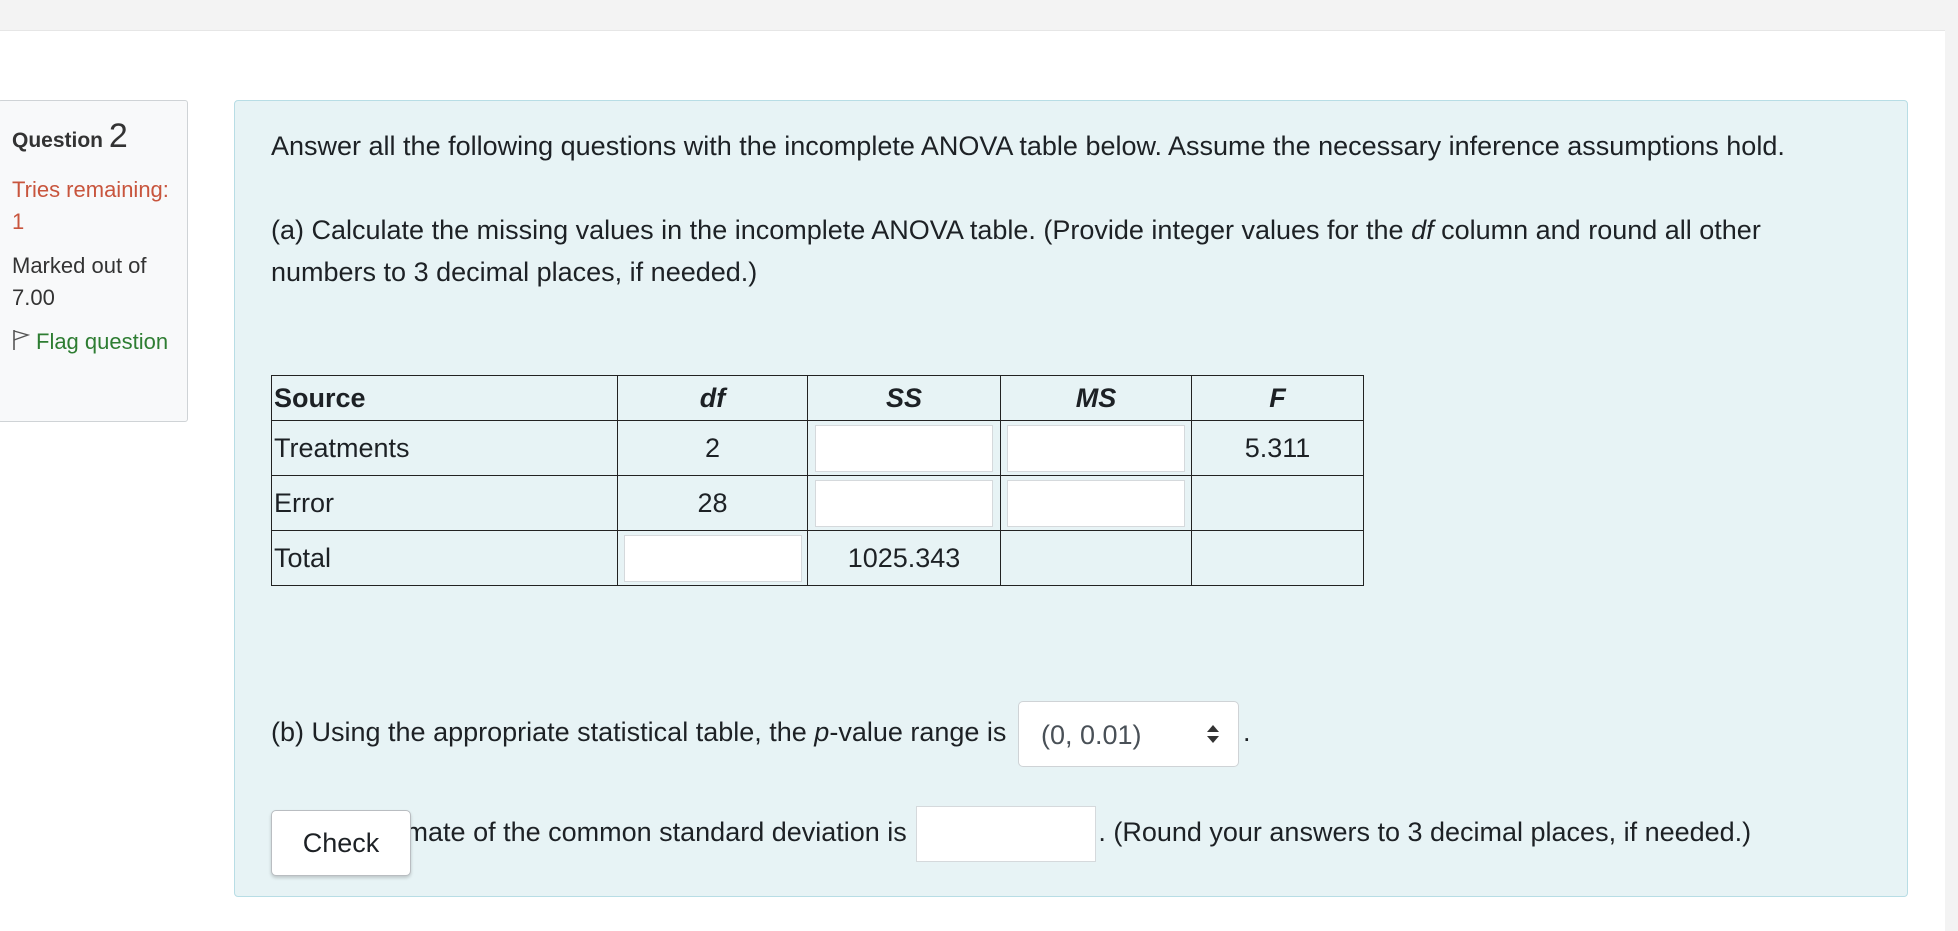 The width and height of the screenshot is (1958, 931). Describe the element at coordinates (1277, 503) in the screenshot. I see `error-f` at that location.